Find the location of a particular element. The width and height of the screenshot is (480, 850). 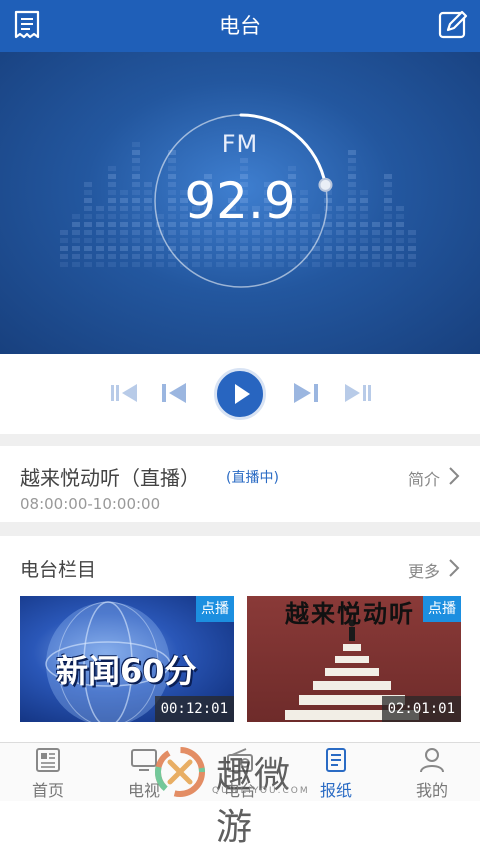

newspaper-home-icon is located at coordinates (48, 760).